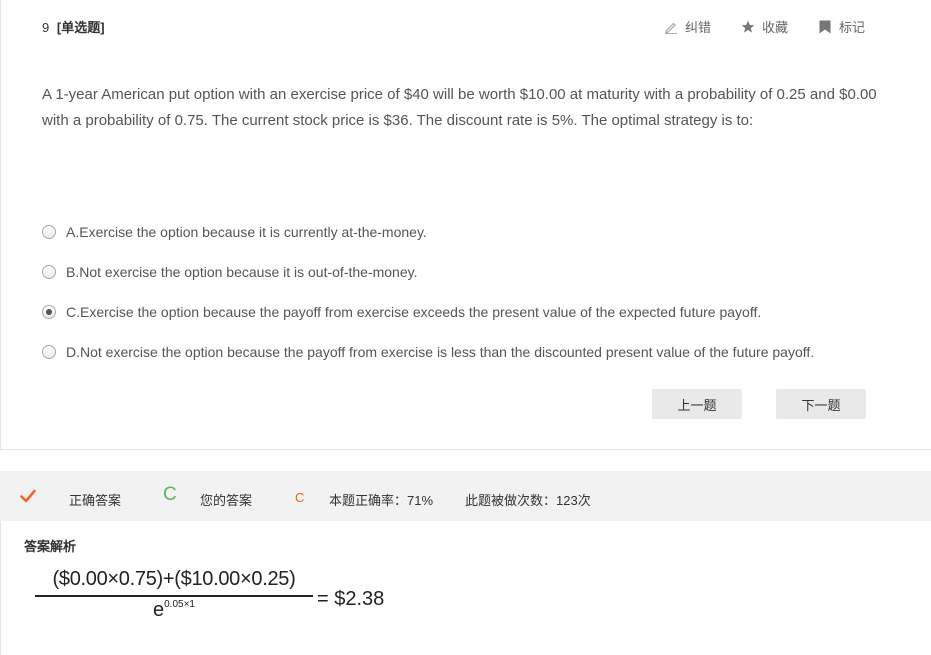  Describe the element at coordinates (49, 272) in the screenshot. I see `option-b-radio` at that location.